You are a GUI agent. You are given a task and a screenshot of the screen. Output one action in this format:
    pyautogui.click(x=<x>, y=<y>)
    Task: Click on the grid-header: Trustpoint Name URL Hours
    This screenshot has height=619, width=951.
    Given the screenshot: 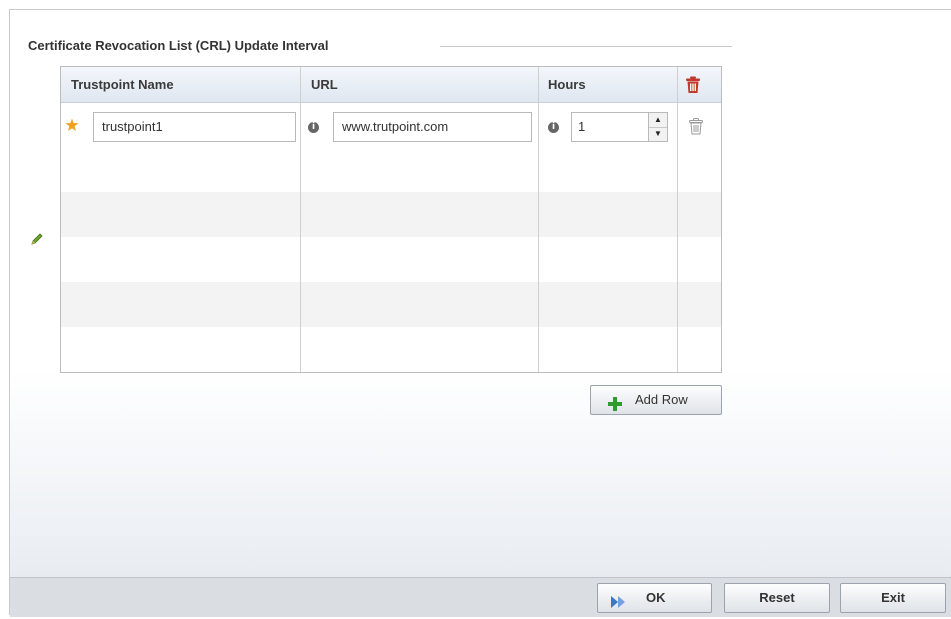 What is the action you would take?
    pyautogui.click(x=391, y=85)
    